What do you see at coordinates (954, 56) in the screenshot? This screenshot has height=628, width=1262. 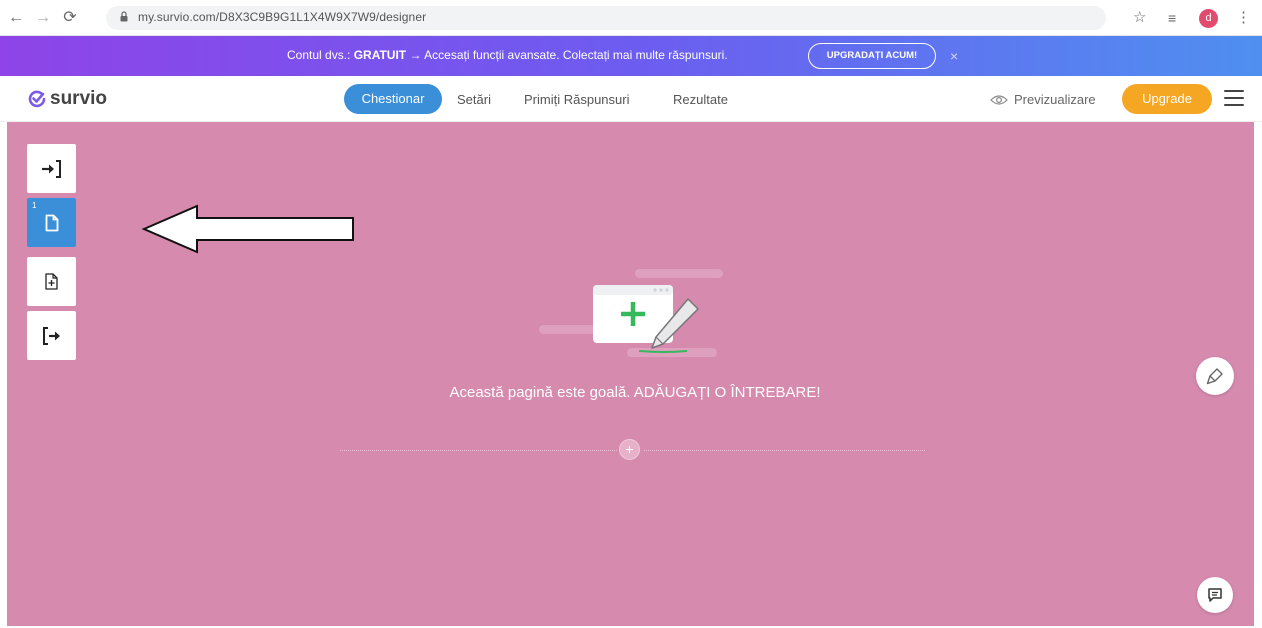 I see `close-icon: ×` at bounding box center [954, 56].